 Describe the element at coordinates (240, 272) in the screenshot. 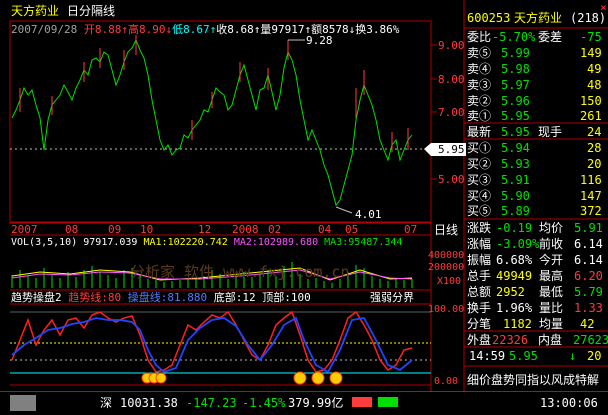

I see `watermark: 分析家 软件 www.fxj.com.cn` at that location.